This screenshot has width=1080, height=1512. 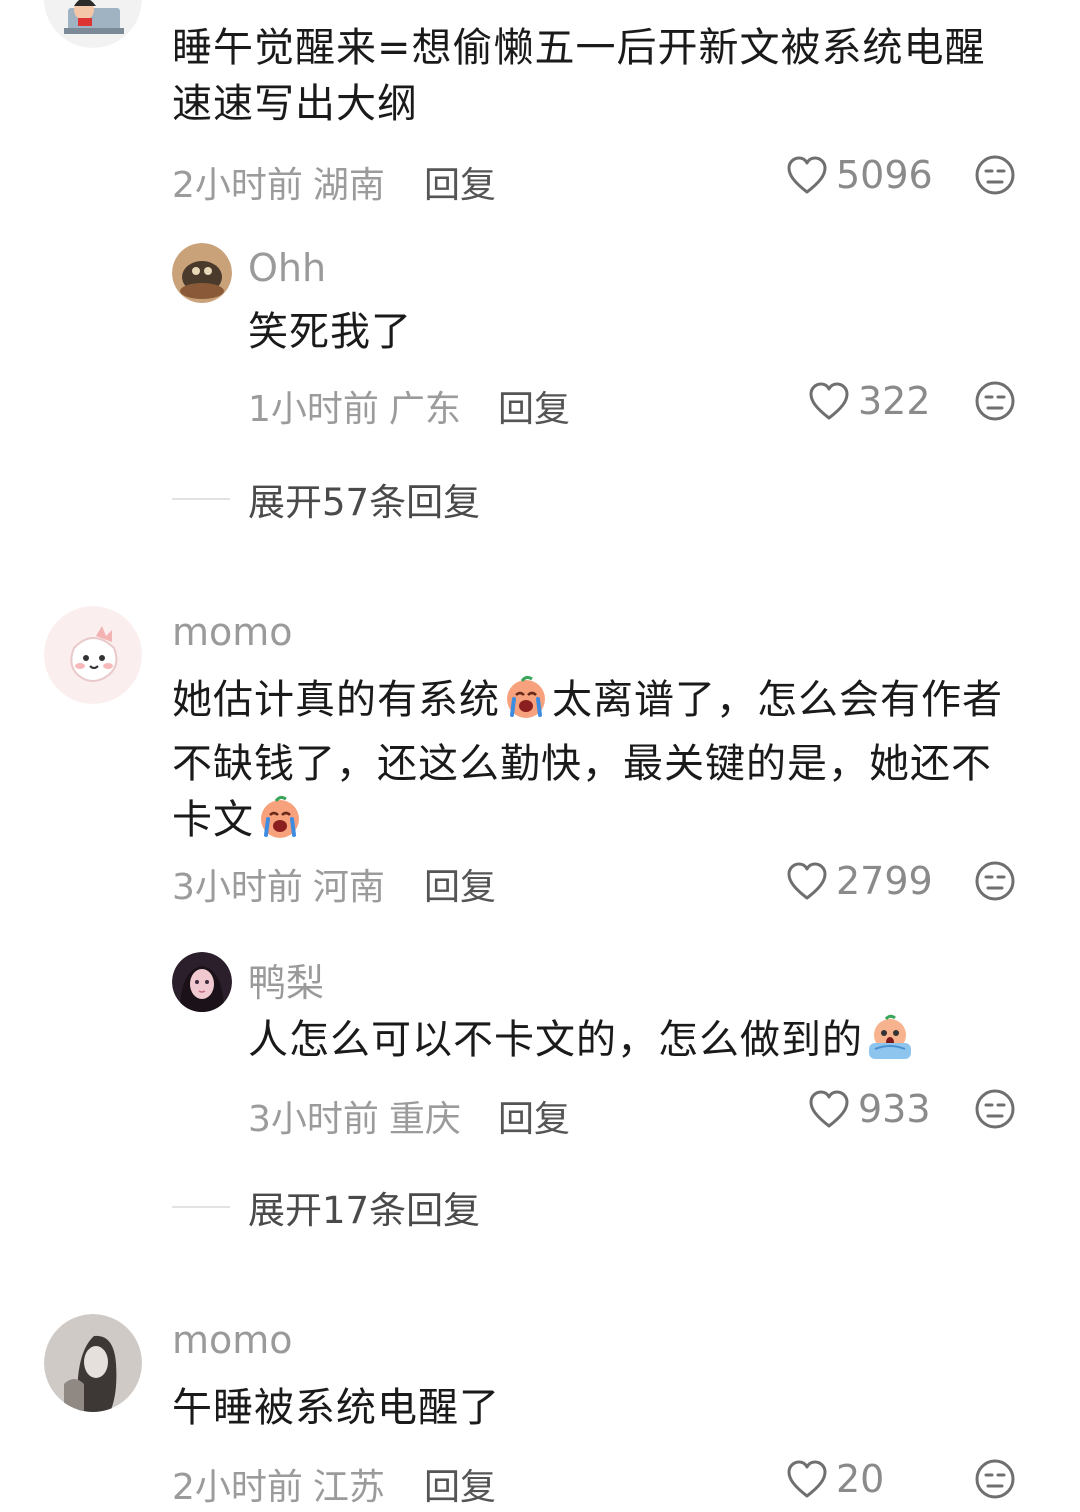 I want to click on reply-meta: 3小时前 重庆, so click(x=354, y=1116).